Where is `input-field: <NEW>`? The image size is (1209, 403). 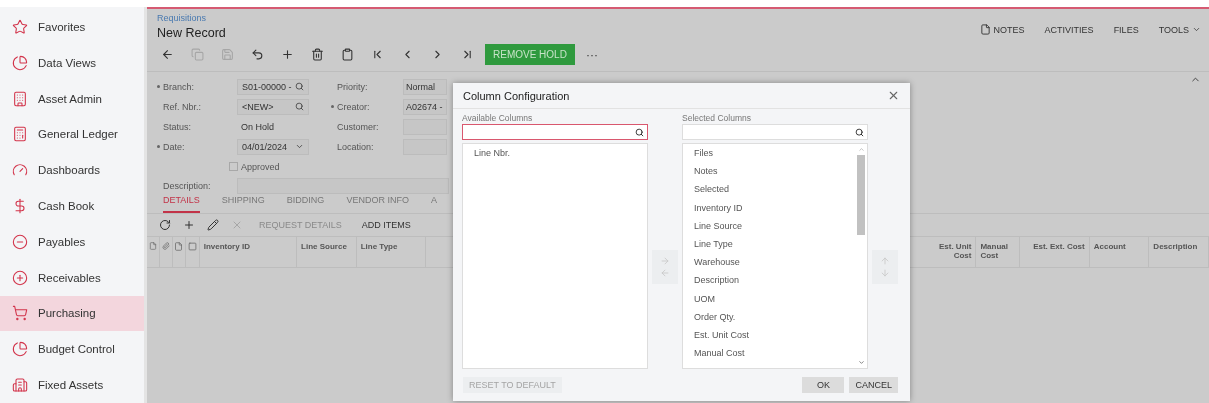
input-field: <NEW> is located at coordinates (273, 106).